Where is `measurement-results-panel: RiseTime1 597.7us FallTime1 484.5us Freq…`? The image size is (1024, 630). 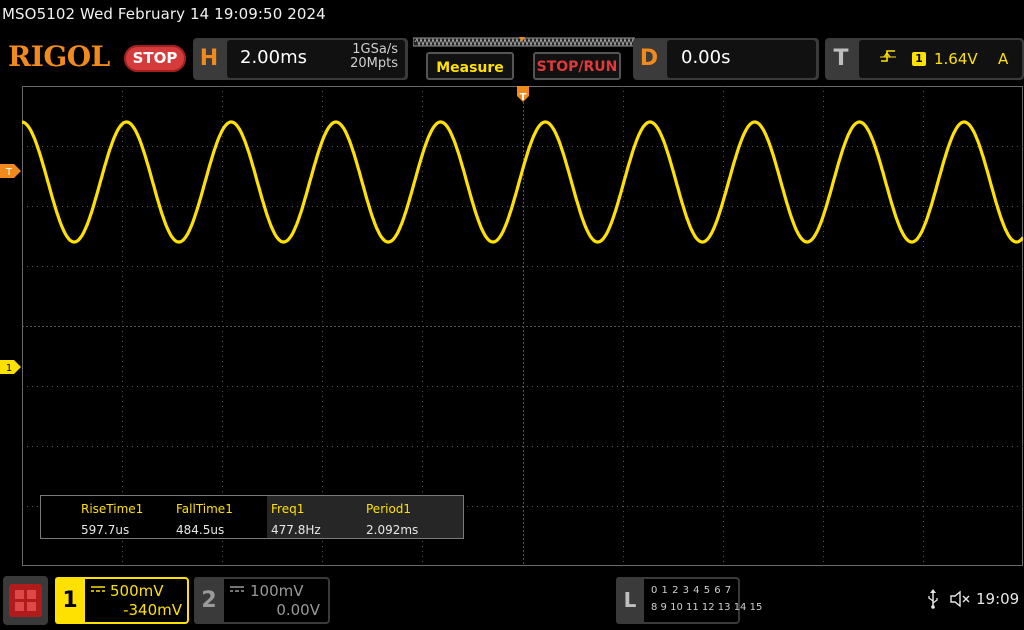
measurement-results-panel: RiseTime1 597.7us FallTime1 484.5us Freq… is located at coordinates (252, 517).